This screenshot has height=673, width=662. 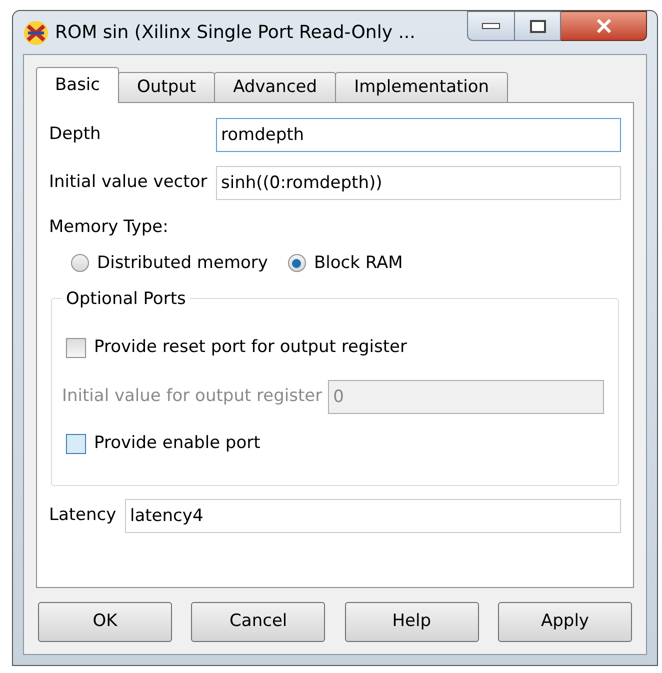 I want to click on checkbox-label: Provide reset port for output register, so click(x=250, y=348).